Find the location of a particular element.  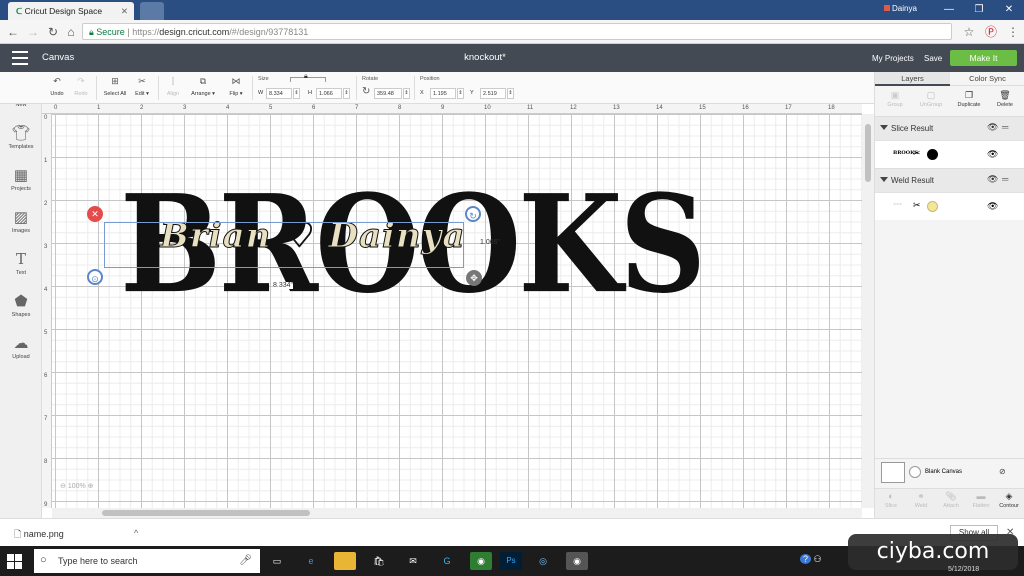

microphone-icon: 🎤︎ is located at coordinates (245, 560).